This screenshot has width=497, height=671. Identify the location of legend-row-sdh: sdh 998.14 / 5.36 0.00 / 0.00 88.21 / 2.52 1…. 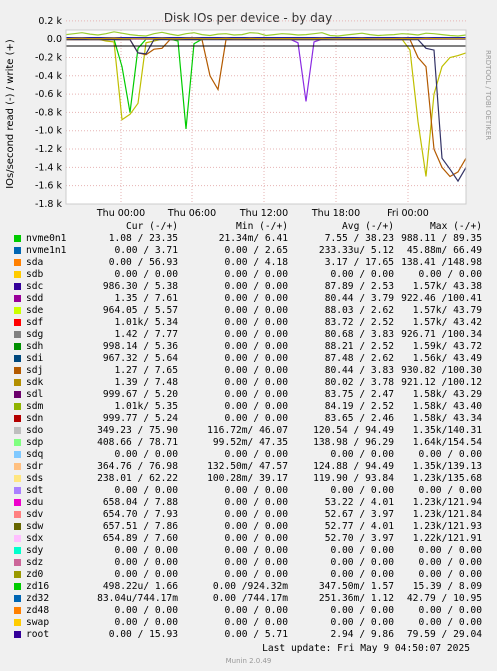
(250, 347).